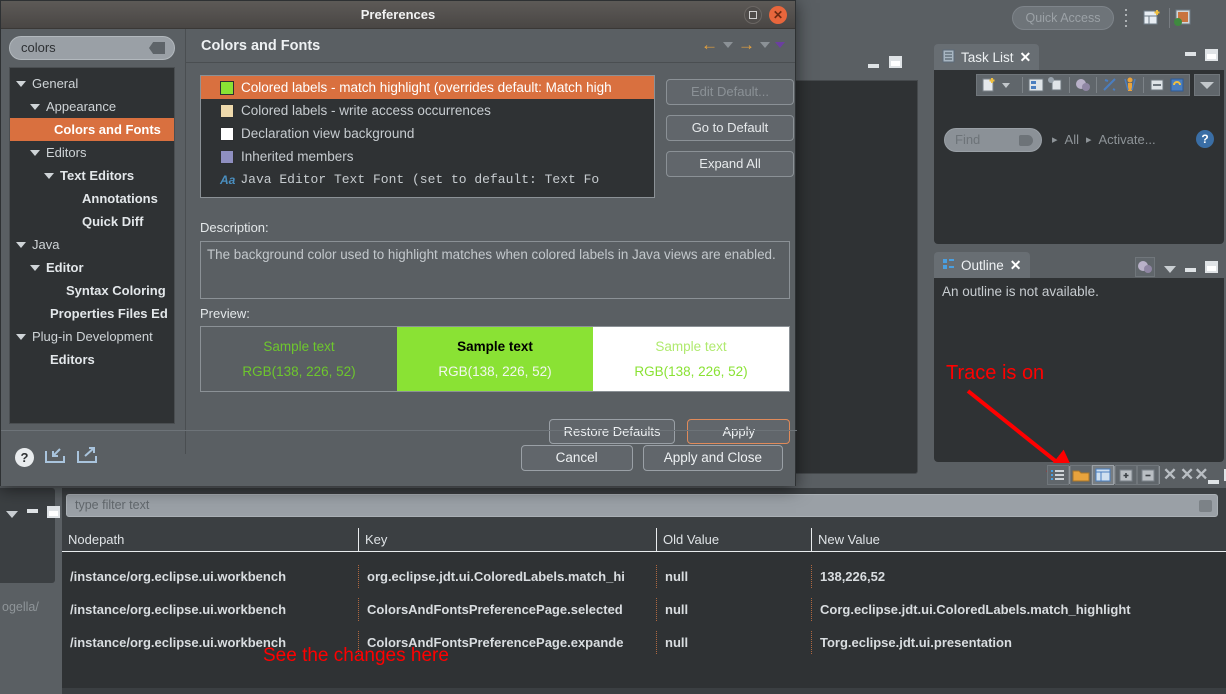 The width and height of the screenshot is (1226, 694). I want to click on column-header-old-value: Old Value, so click(734, 539).